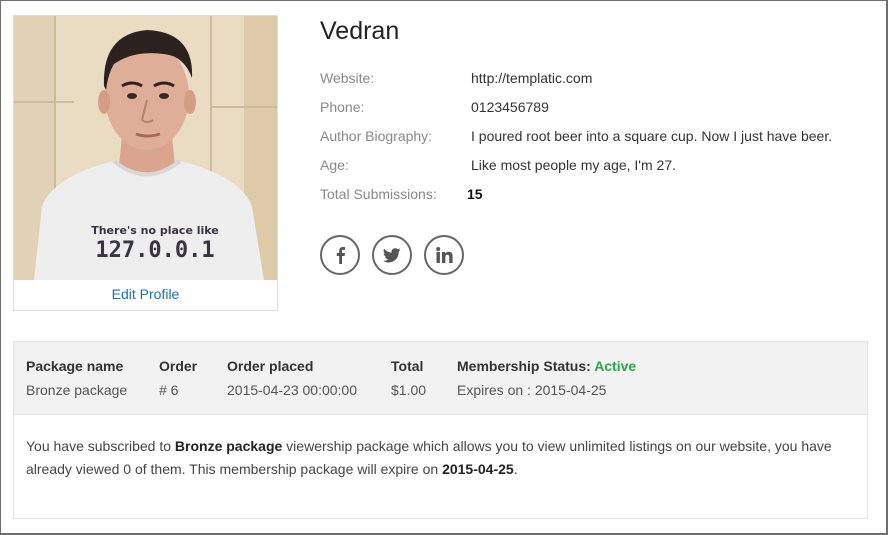  What do you see at coordinates (342, 107) in the screenshot?
I see `detail-label: Phone:` at bounding box center [342, 107].